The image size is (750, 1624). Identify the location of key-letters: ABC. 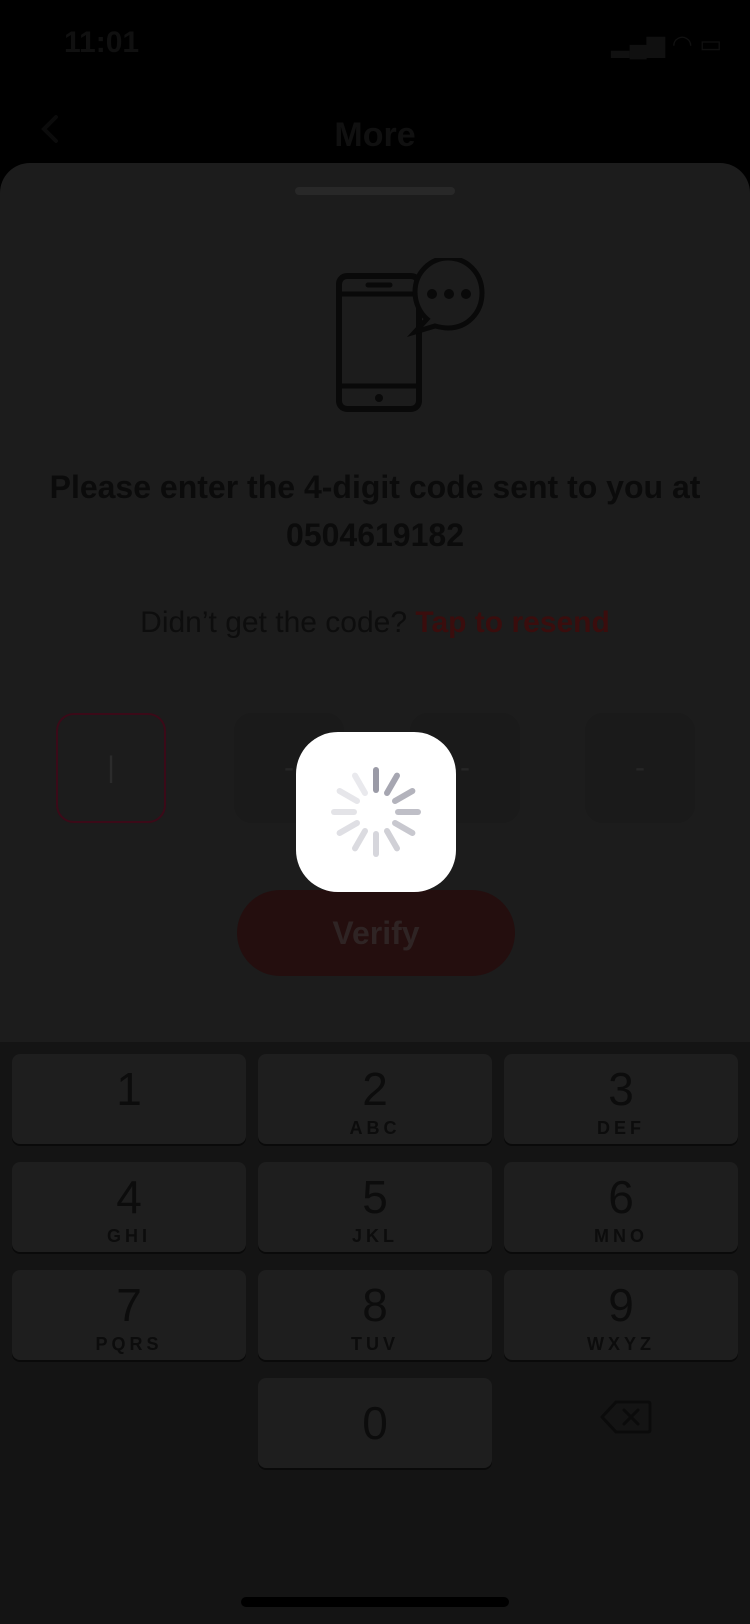
(375, 1128).